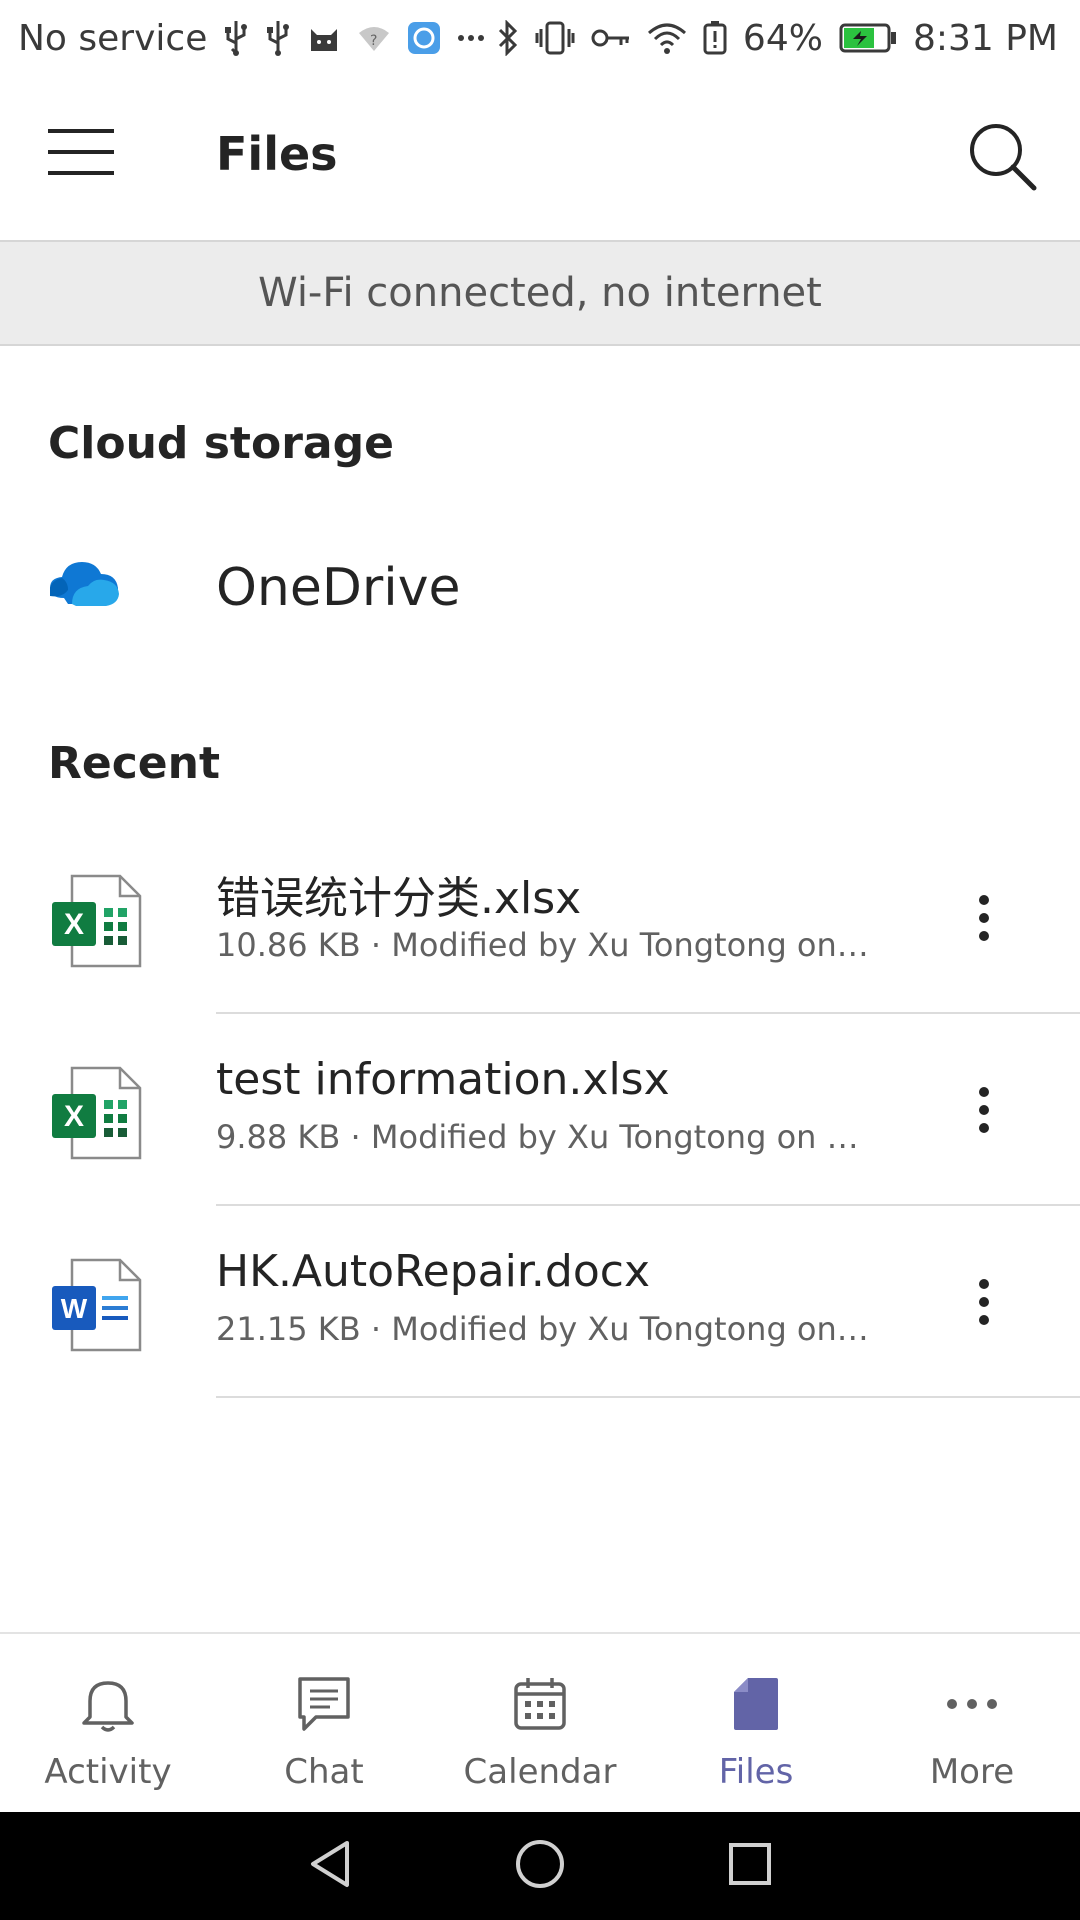 The height and width of the screenshot is (1920, 1080). I want to click on file-name: test information.xlsx, so click(443, 1079).